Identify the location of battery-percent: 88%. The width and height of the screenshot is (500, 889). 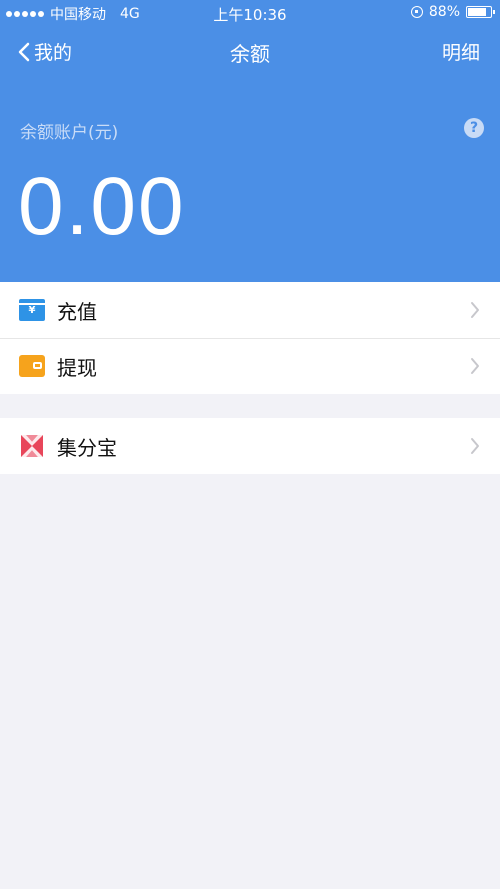
(444, 12).